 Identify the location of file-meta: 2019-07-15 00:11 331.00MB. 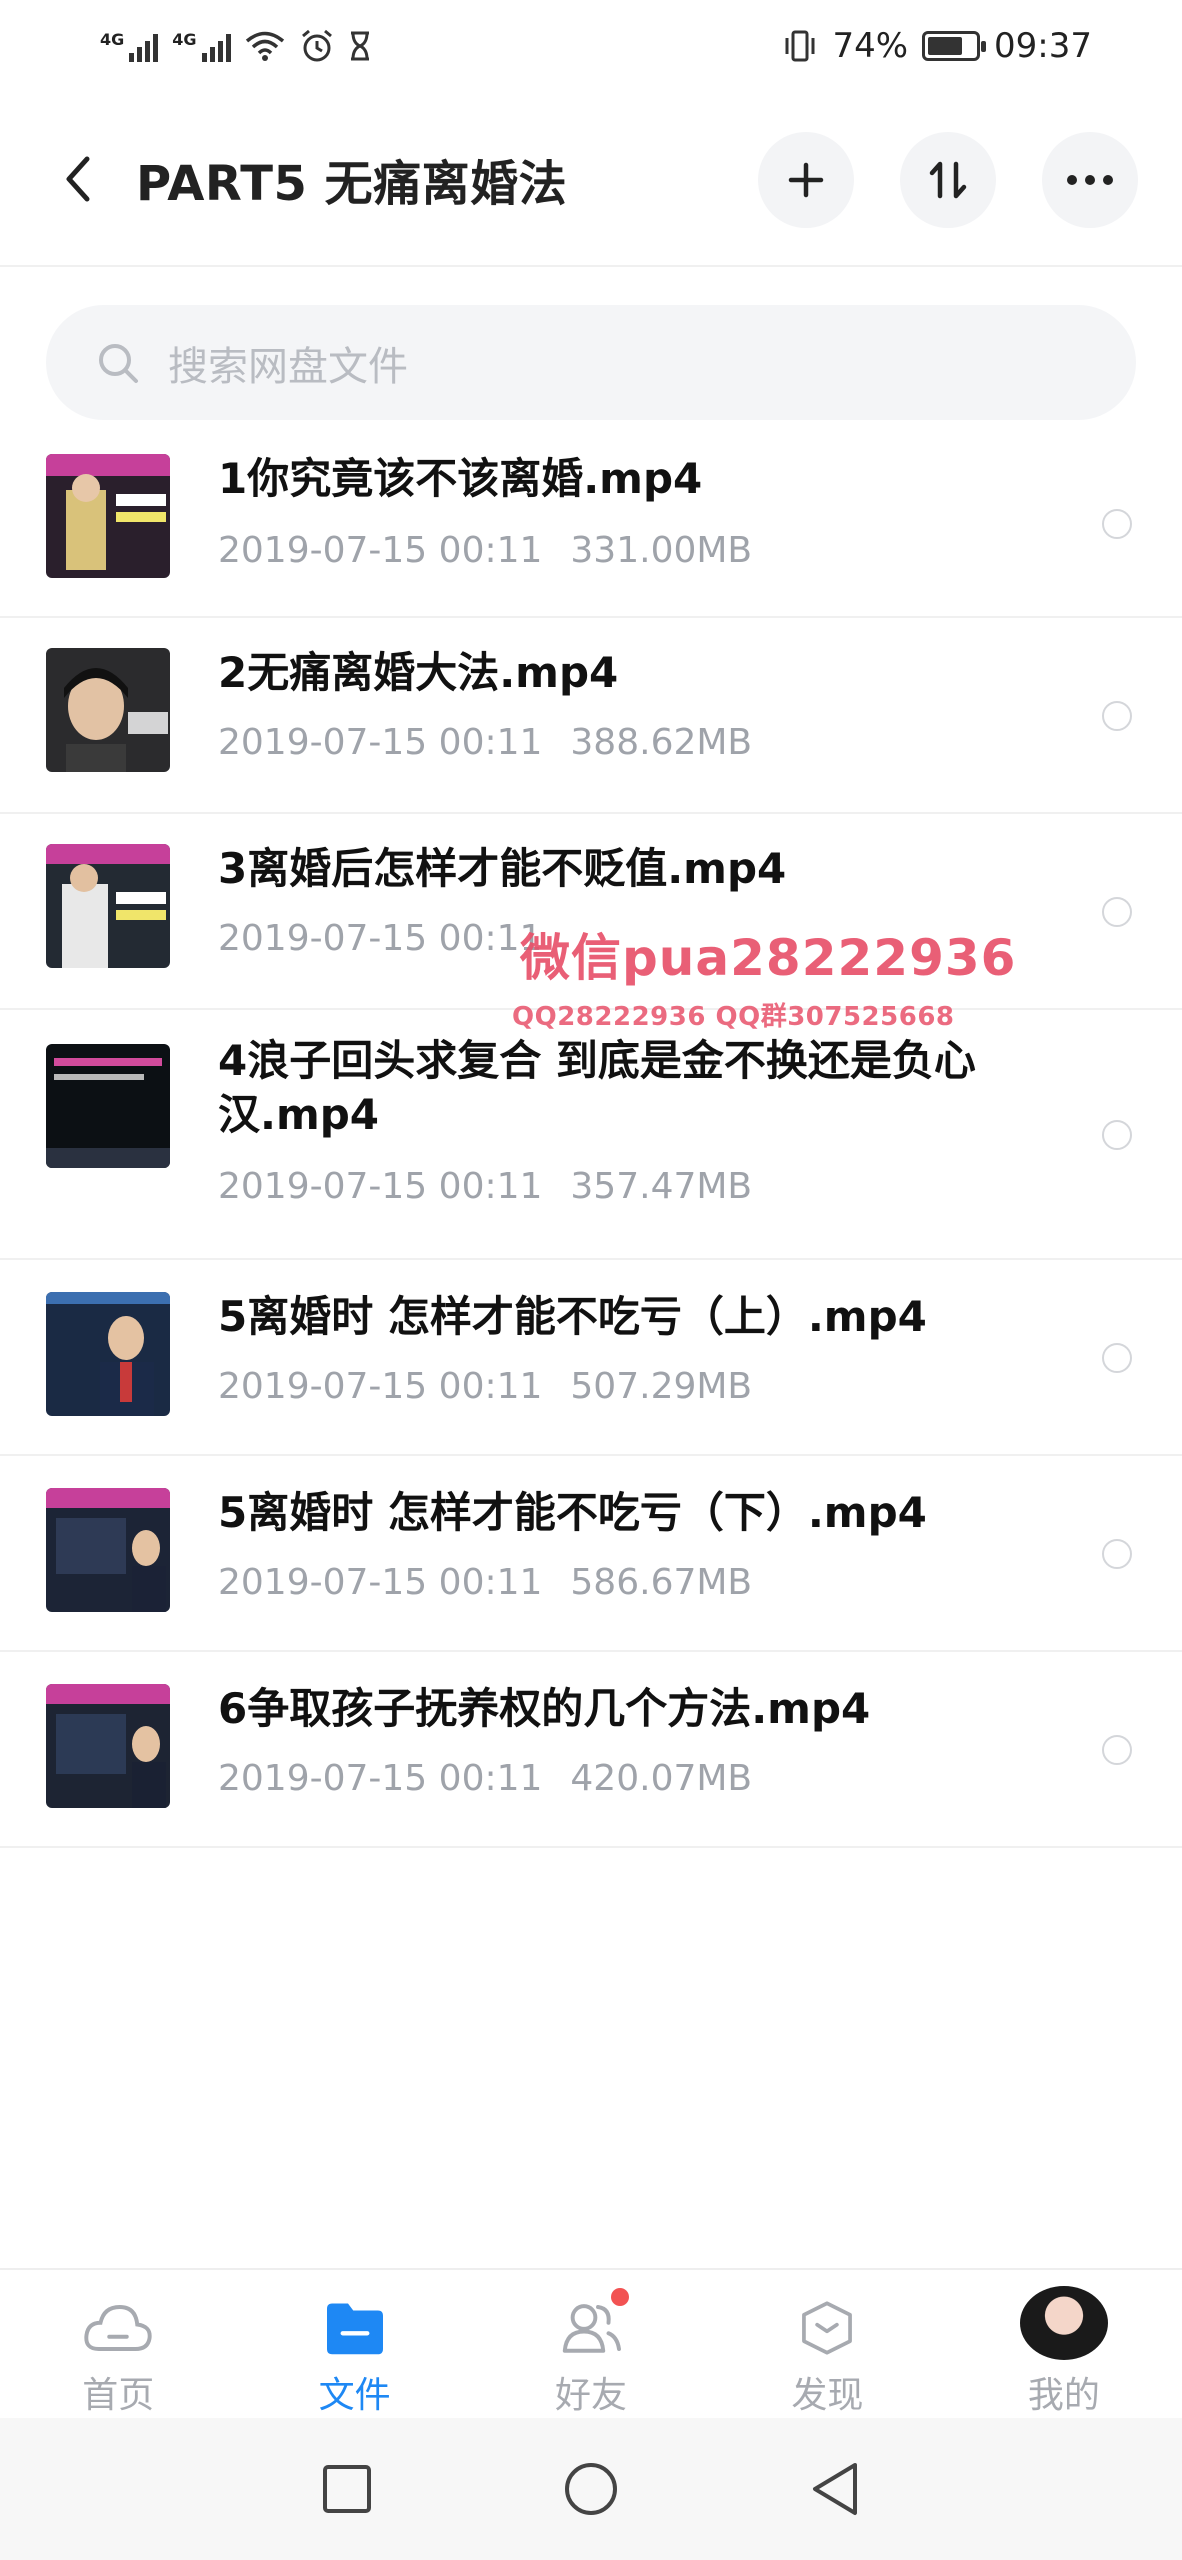
(485, 550).